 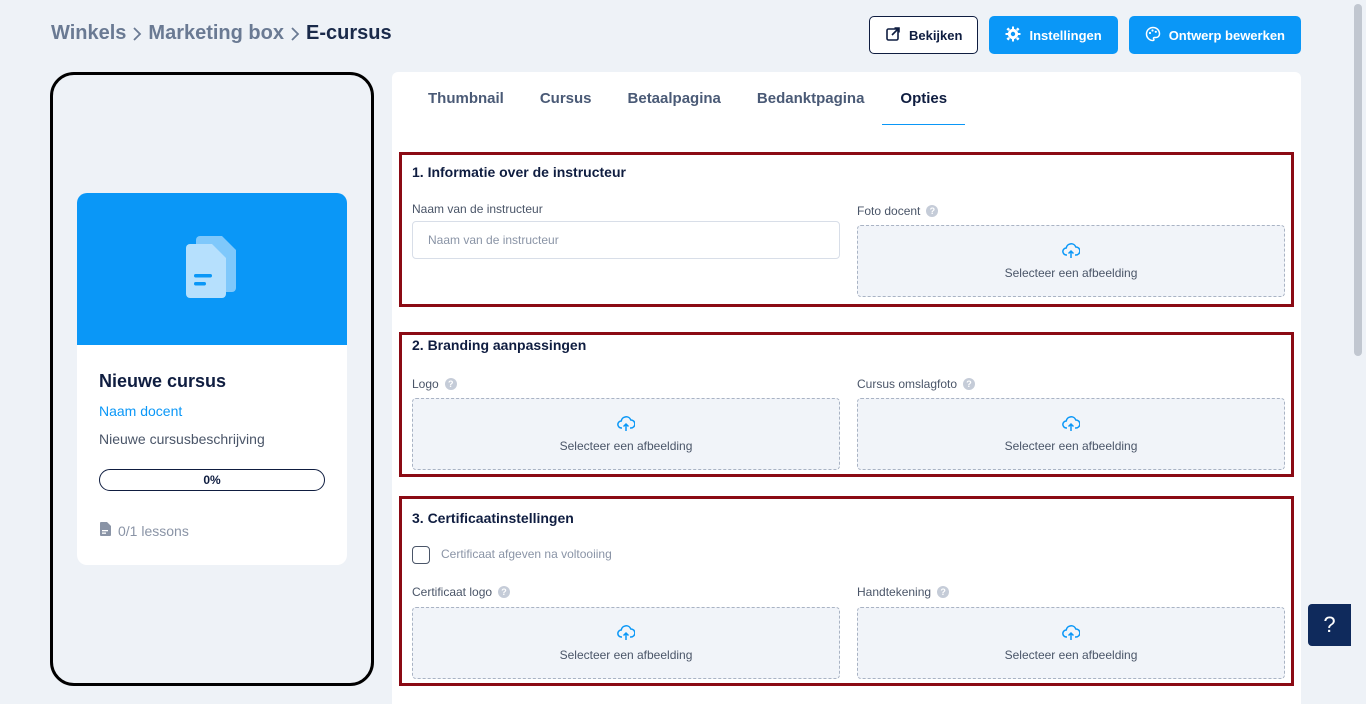 What do you see at coordinates (898, 211) in the screenshot?
I see `instructor-photo-label: Foto docent?` at bounding box center [898, 211].